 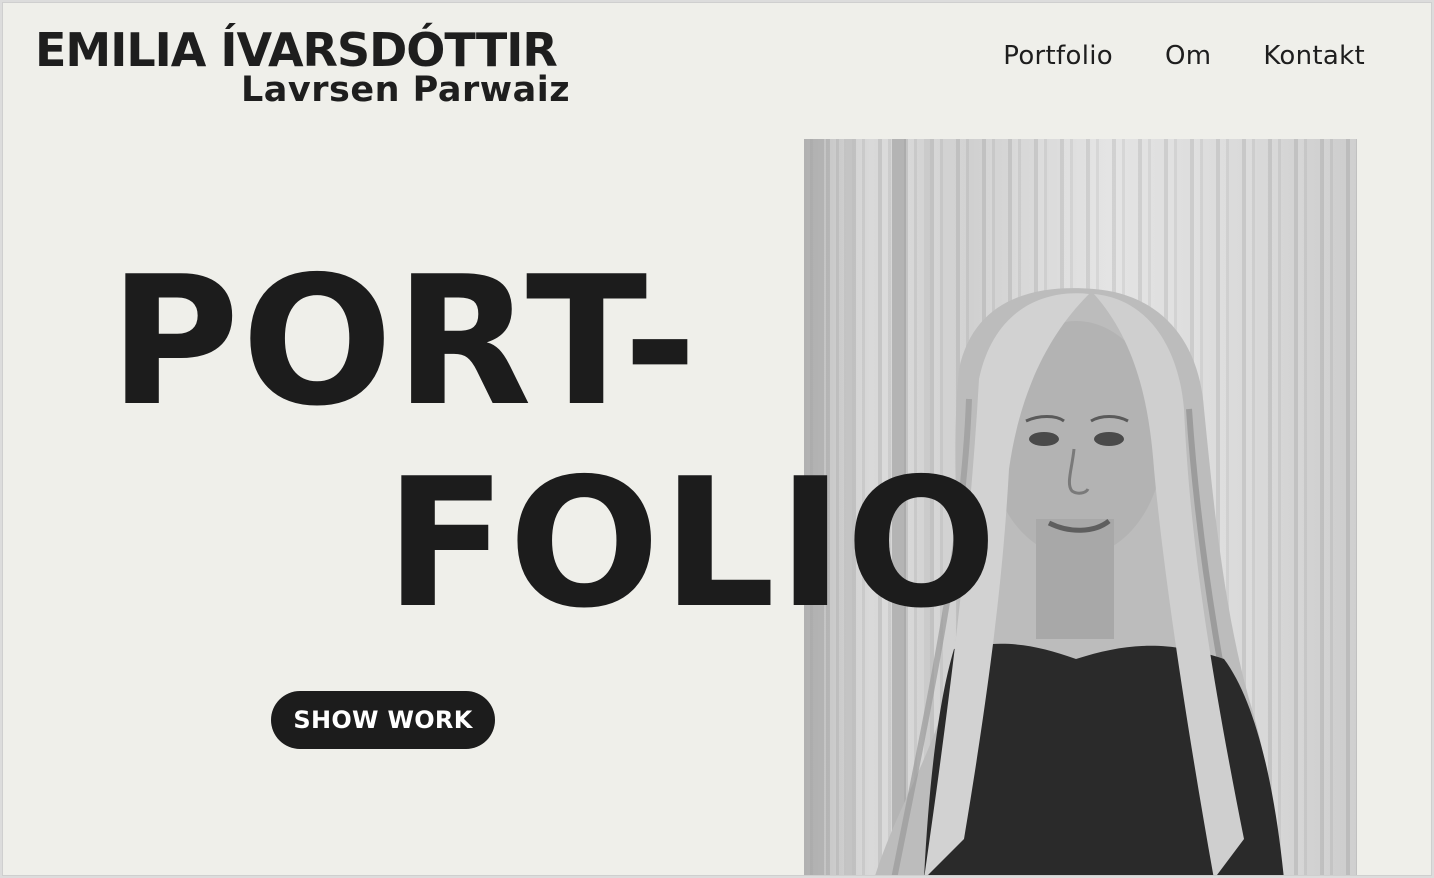 What do you see at coordinates (1188, 56) in the screenshot?
I see `nav-link-om: Om` at bounding box center [1188, 56].